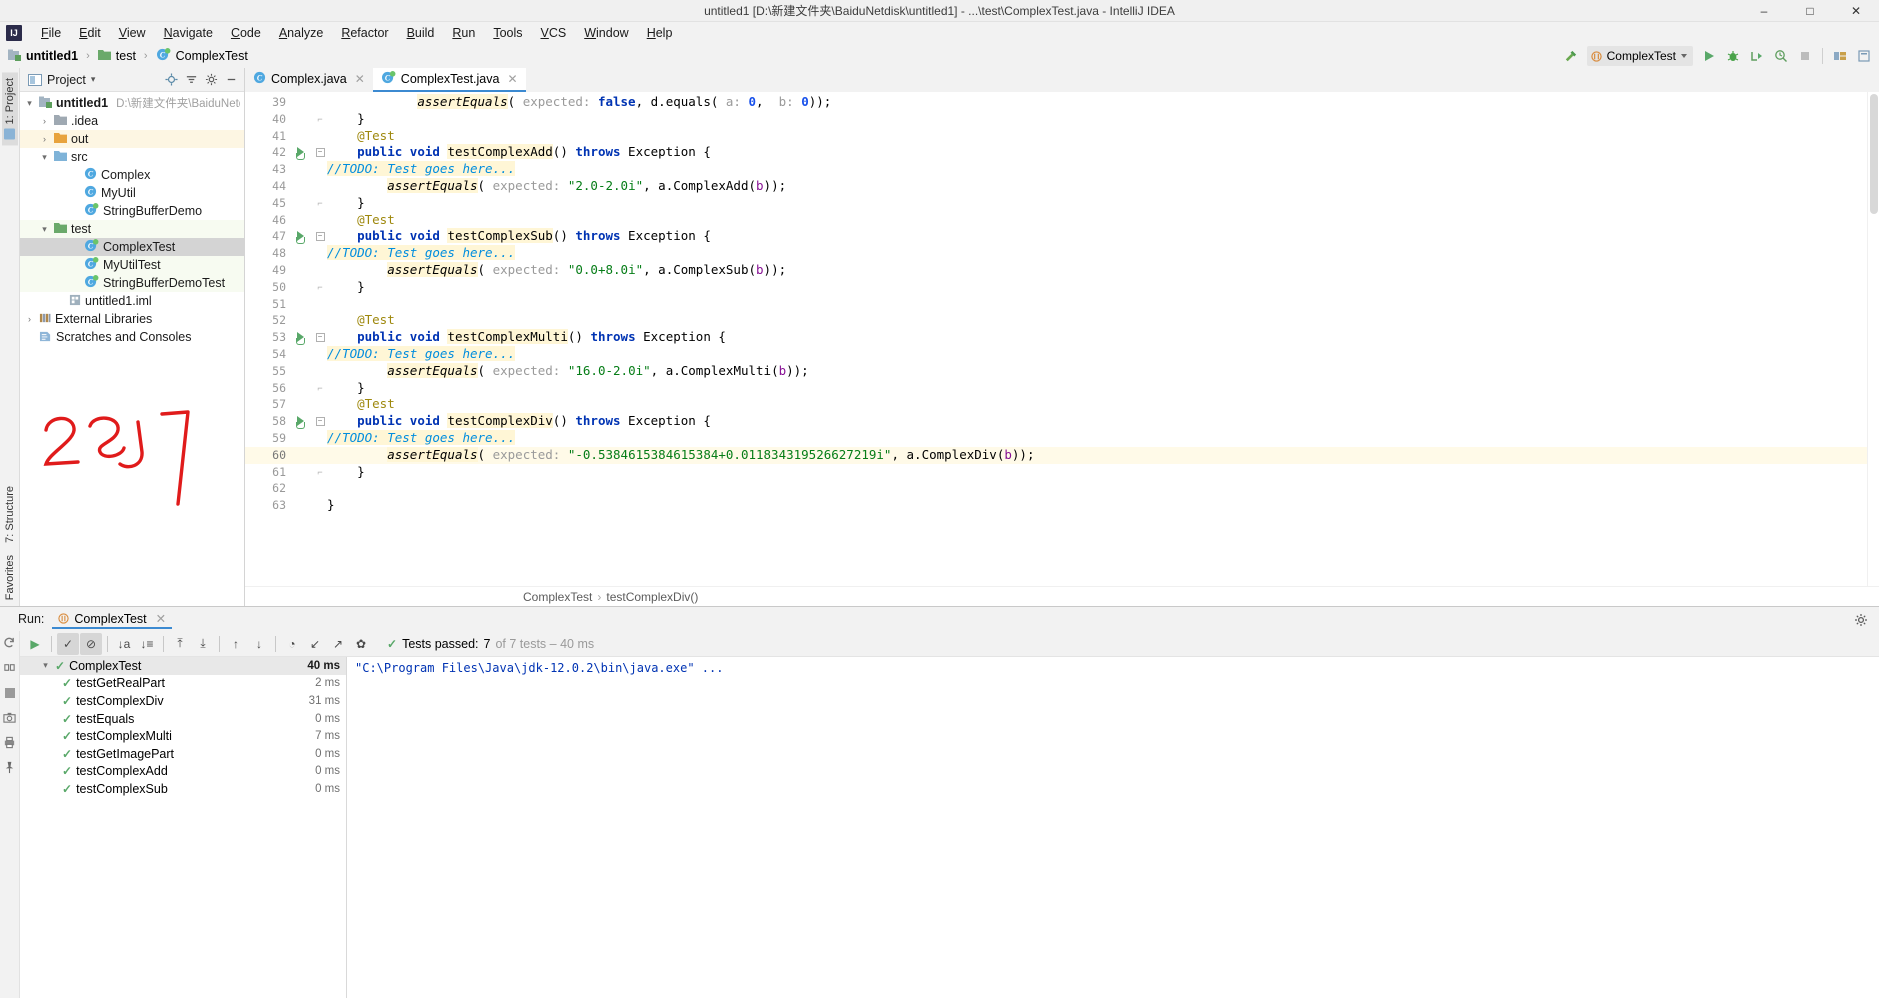 The width and height of the screenshot is (1879, 998). What do you see at coordinates (554, 33) in the screenshot?
I see `menu-vcs: VCS` at bounding box center [554, 33].